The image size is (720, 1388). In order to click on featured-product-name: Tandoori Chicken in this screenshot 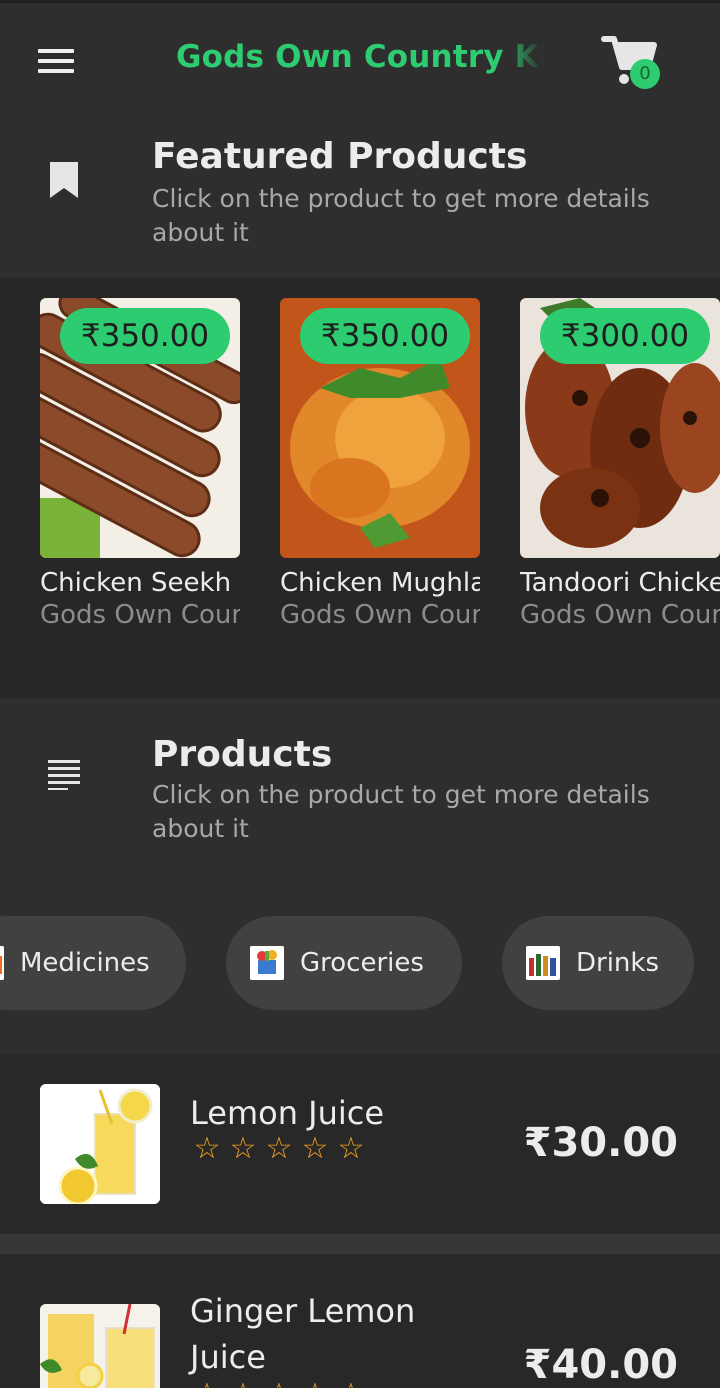, I will do `click(620, 583)`.